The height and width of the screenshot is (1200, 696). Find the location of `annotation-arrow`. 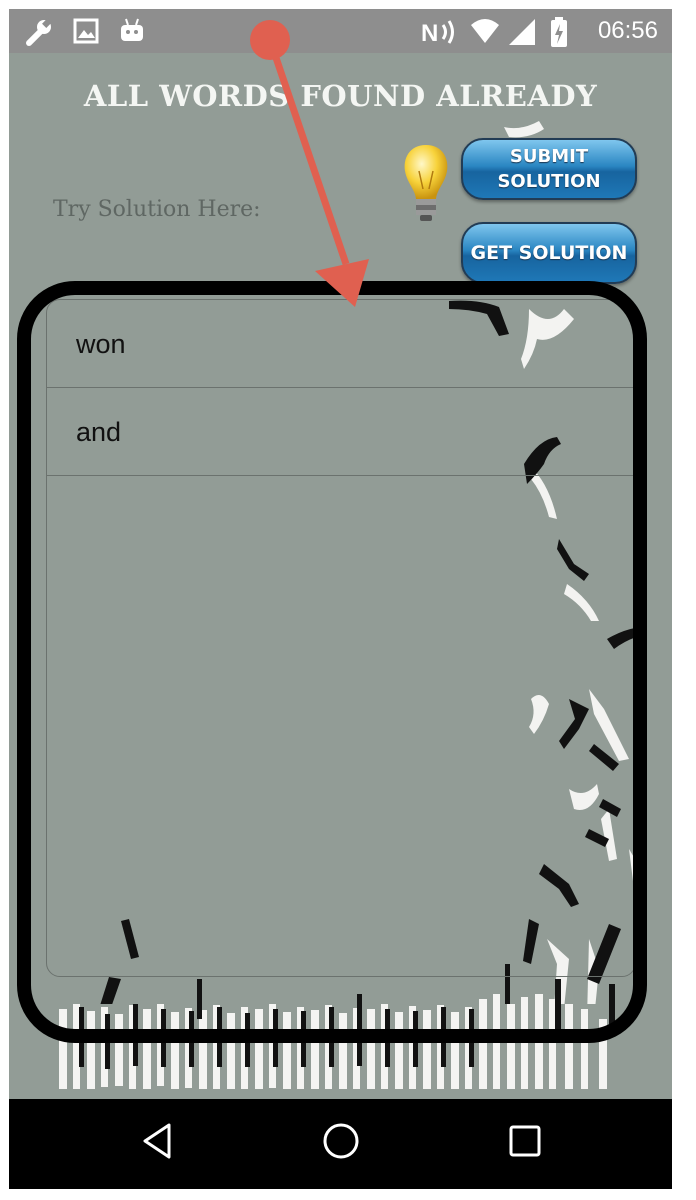

annotation-arrow is located at coordinates (309, 163).